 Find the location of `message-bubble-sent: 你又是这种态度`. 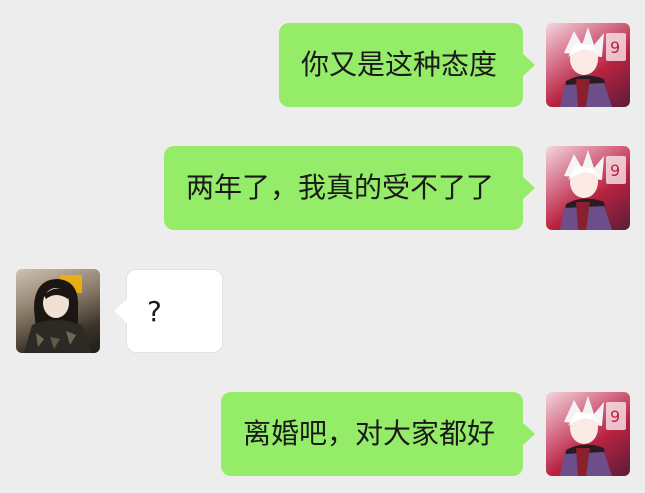

message-bubble-sent: 你又是这种态度 is located at coordinates (407, 65).